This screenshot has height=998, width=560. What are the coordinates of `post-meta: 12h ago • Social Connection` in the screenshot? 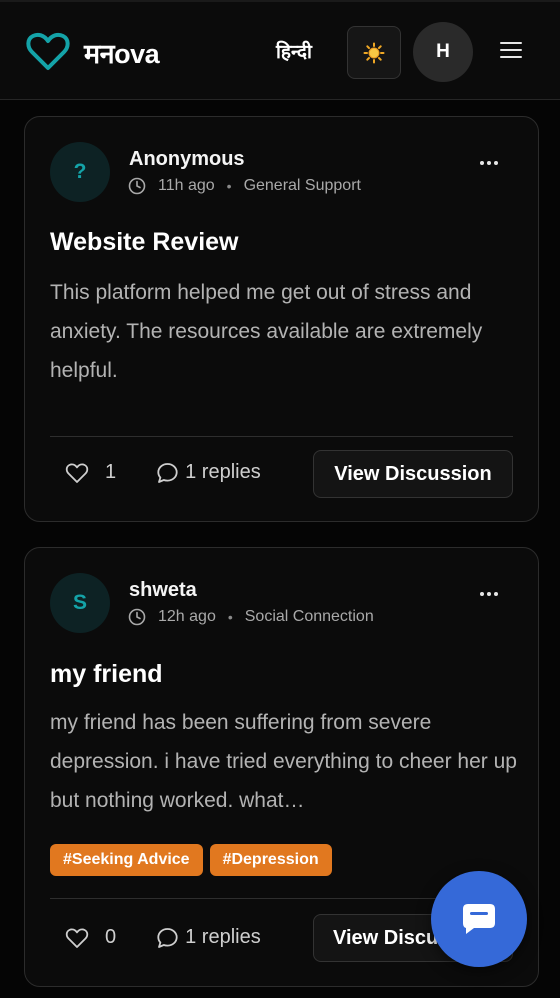 It's located at (251, 617).